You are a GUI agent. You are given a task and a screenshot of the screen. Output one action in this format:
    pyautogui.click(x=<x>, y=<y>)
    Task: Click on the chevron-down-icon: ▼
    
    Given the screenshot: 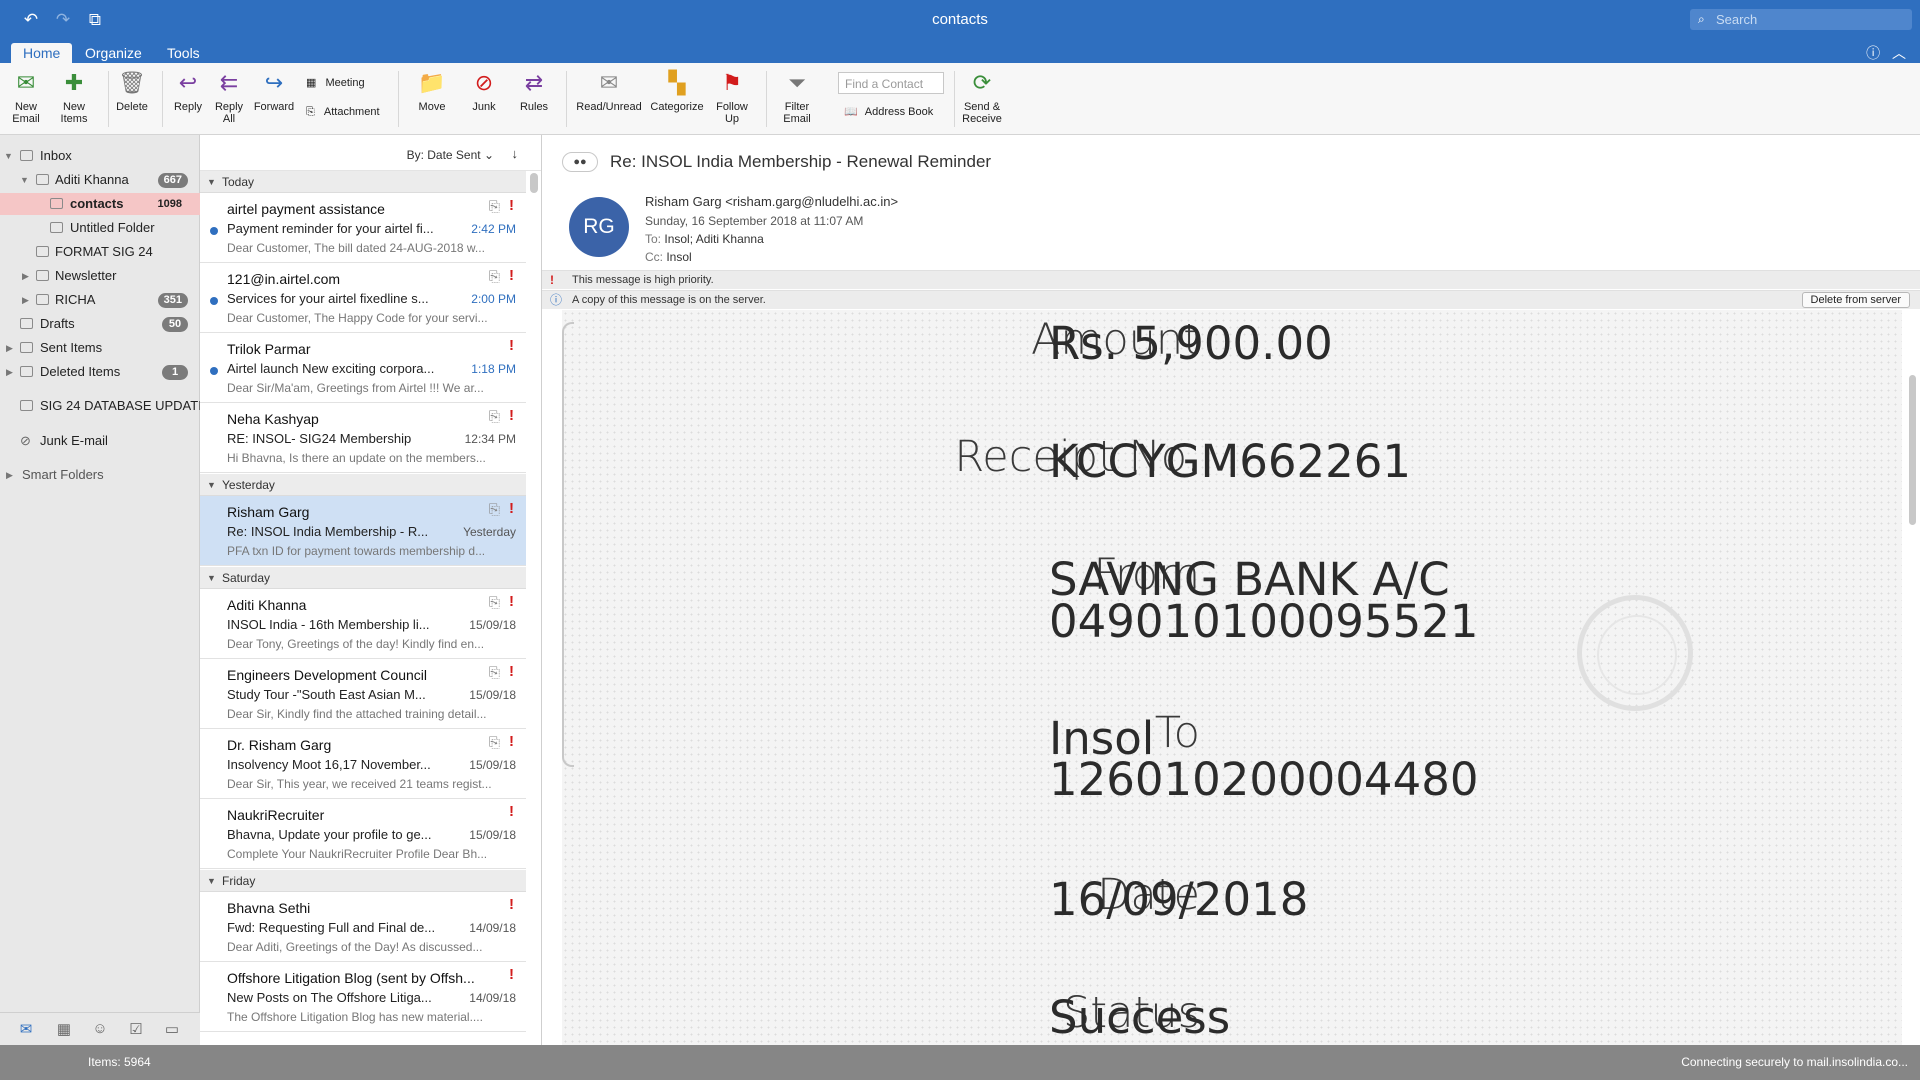 What is the action you would take?
    pyautogui.click(x=211, y=182)
    